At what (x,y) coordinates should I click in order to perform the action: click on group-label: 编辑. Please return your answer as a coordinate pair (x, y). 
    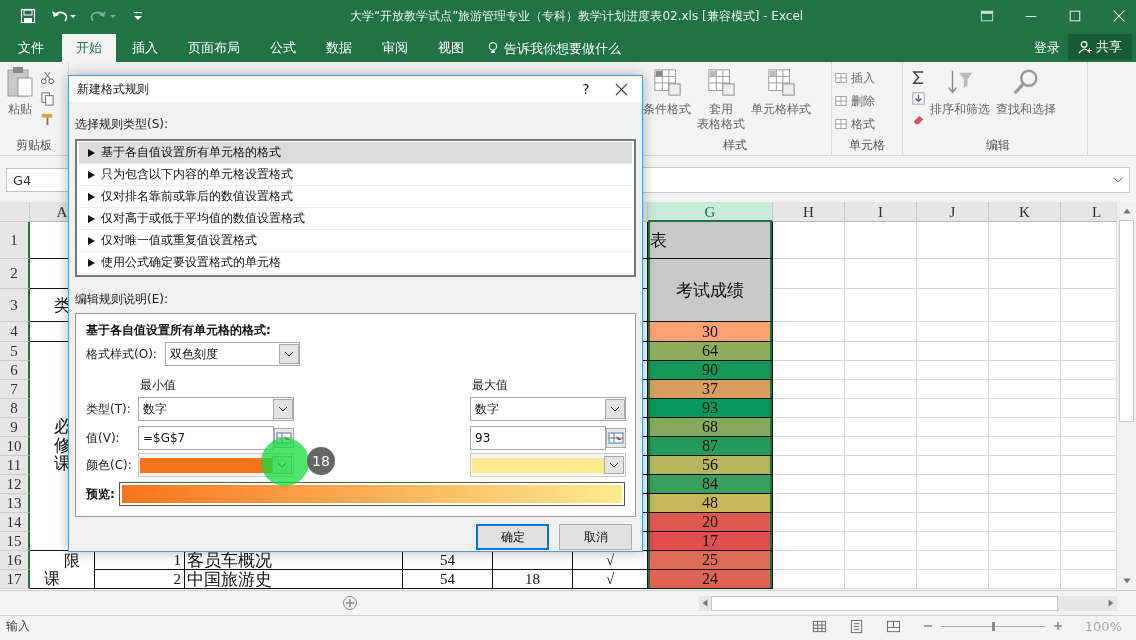
    Looking at the image, I should click on (998, 145).